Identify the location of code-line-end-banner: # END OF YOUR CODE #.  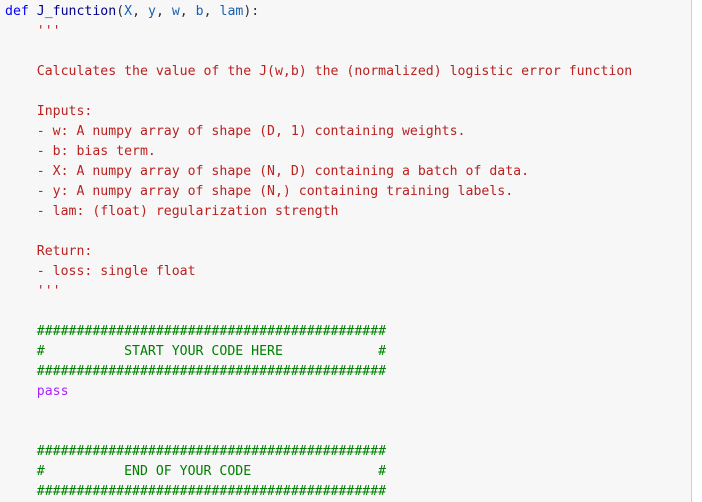
(318, 472).